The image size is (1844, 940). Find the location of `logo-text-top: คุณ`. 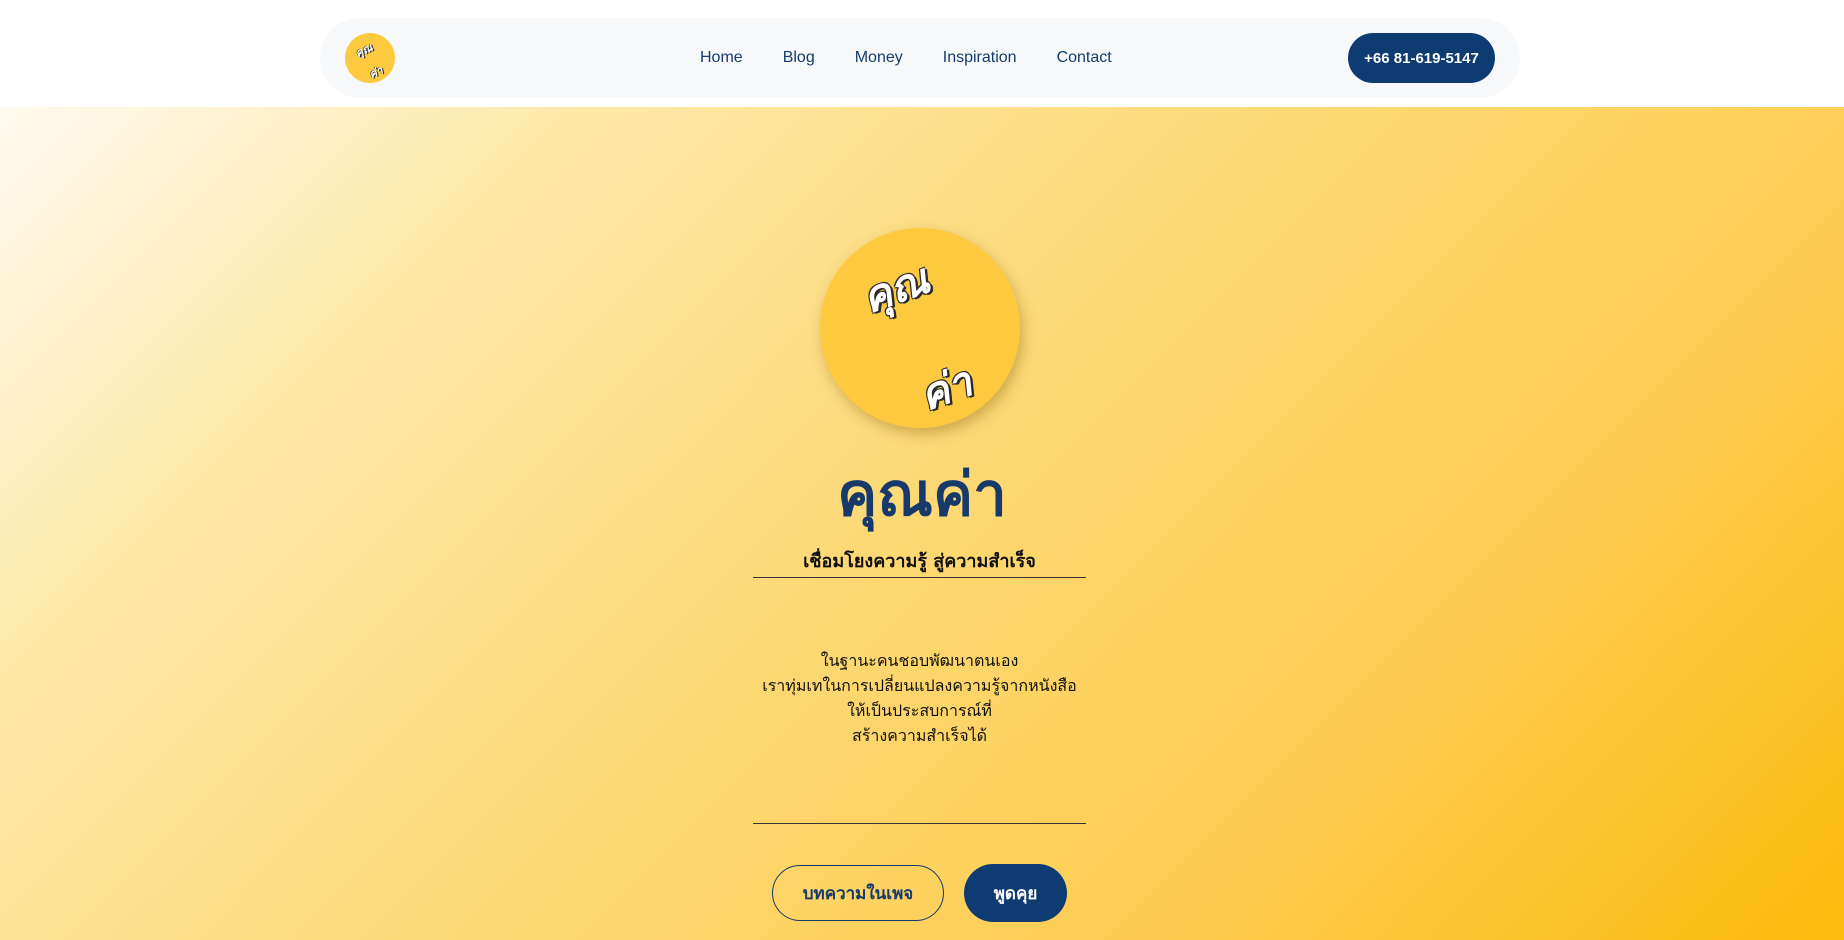

logo-text-top: คุณ is located at coordinates (364, 50).